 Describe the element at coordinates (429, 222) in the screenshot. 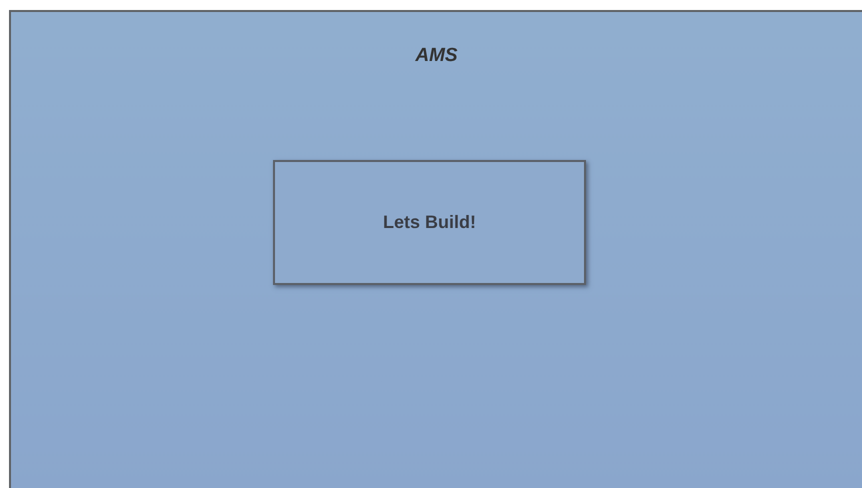

I see `build-button: Lets Build!` at that location.